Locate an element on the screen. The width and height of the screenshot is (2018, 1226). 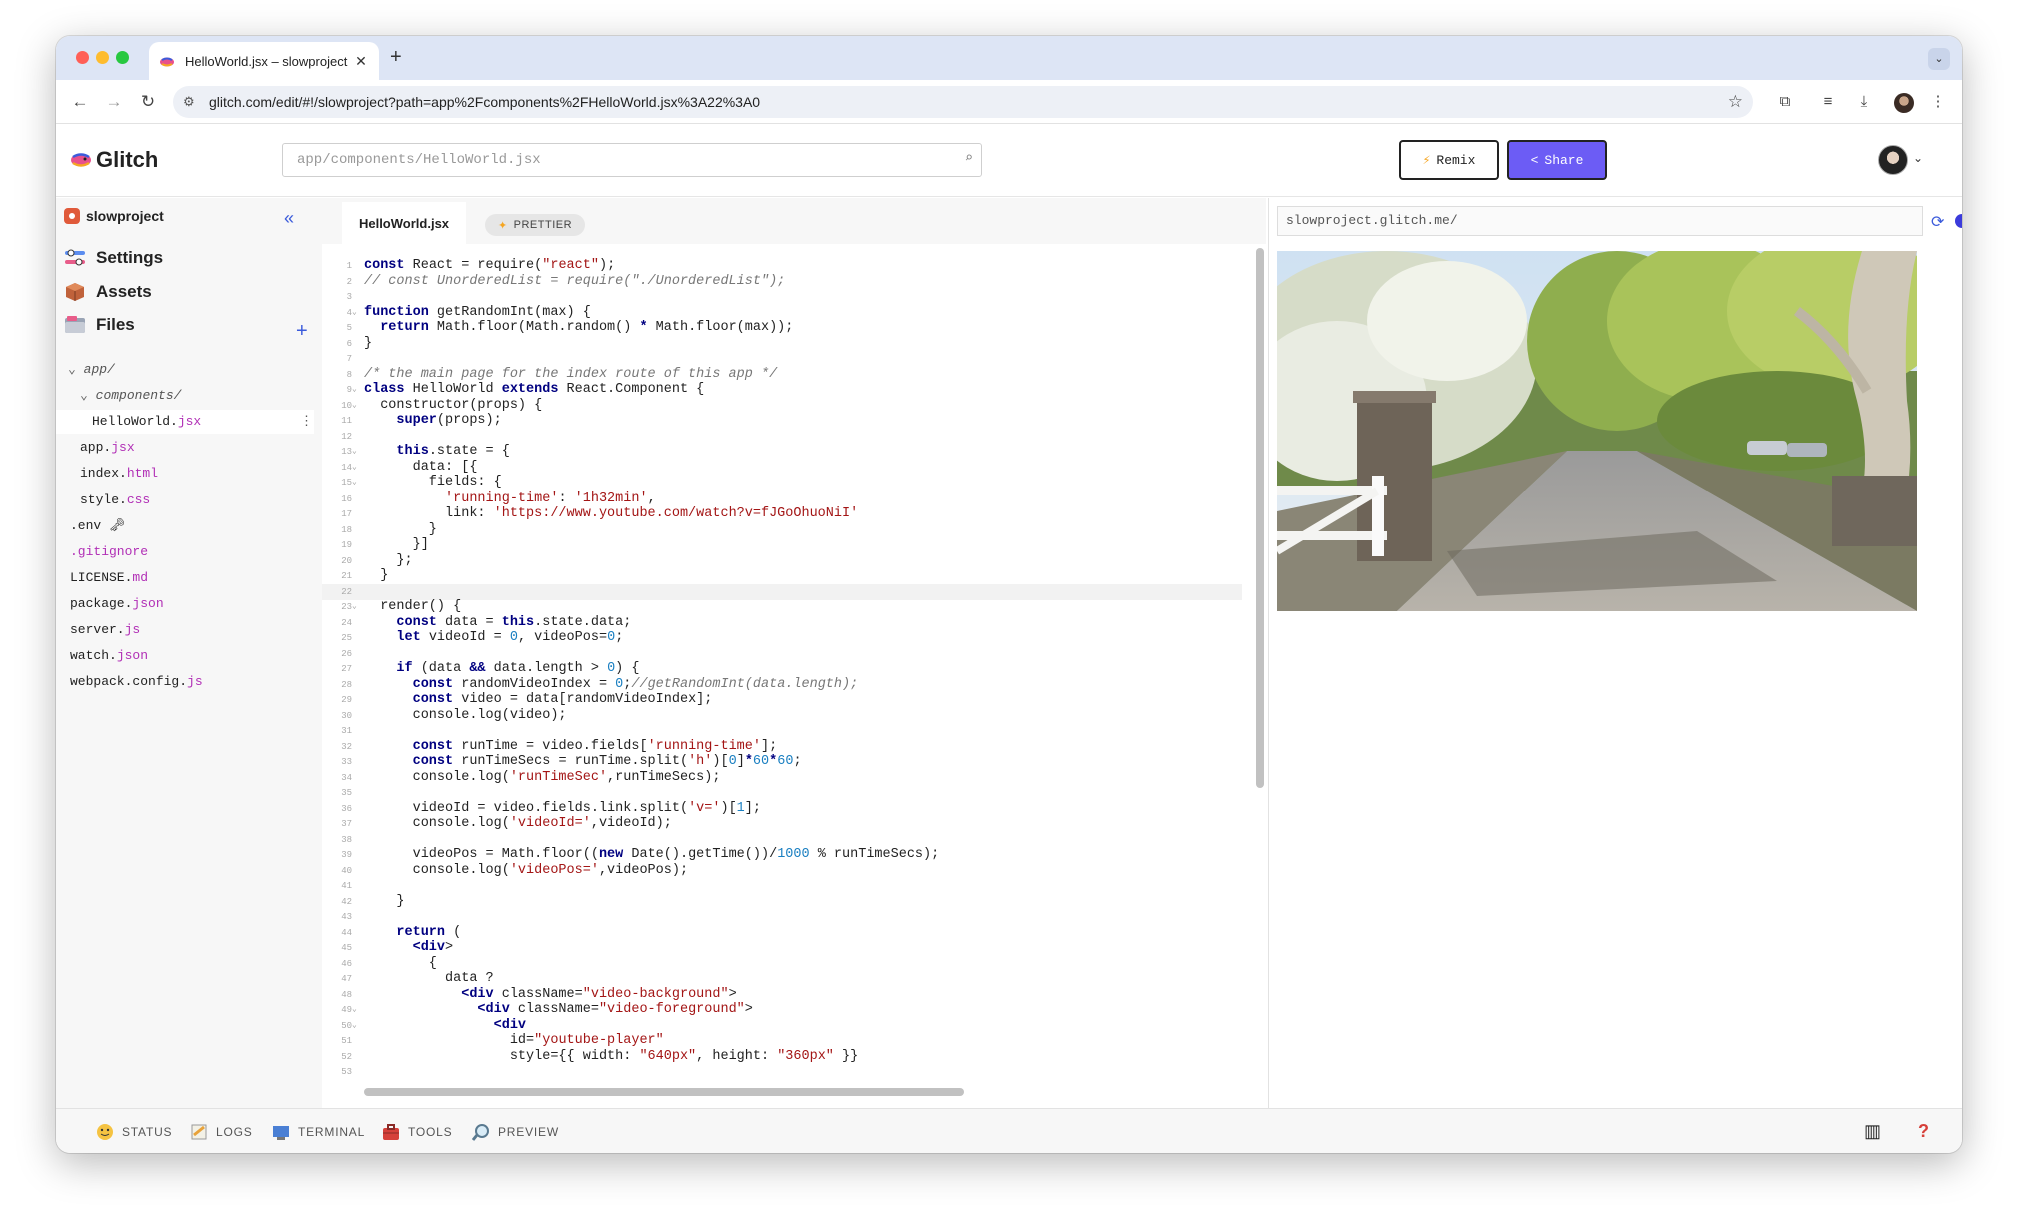
close-window-button is located at coordinates (82, 57).